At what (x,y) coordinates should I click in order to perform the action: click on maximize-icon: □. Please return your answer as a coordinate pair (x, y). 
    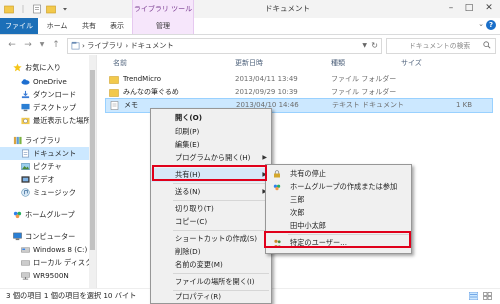
    Looking at the image, I should click on (469, 9).